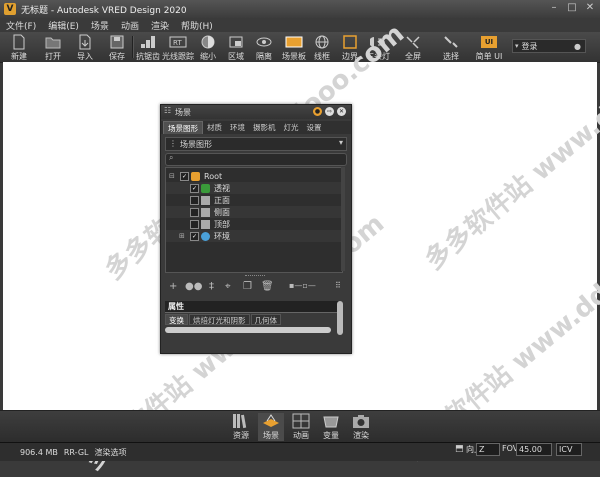 This screenshot has width=600, height=477. I want to click on wireframe-button: 线框, so click(322, 47).